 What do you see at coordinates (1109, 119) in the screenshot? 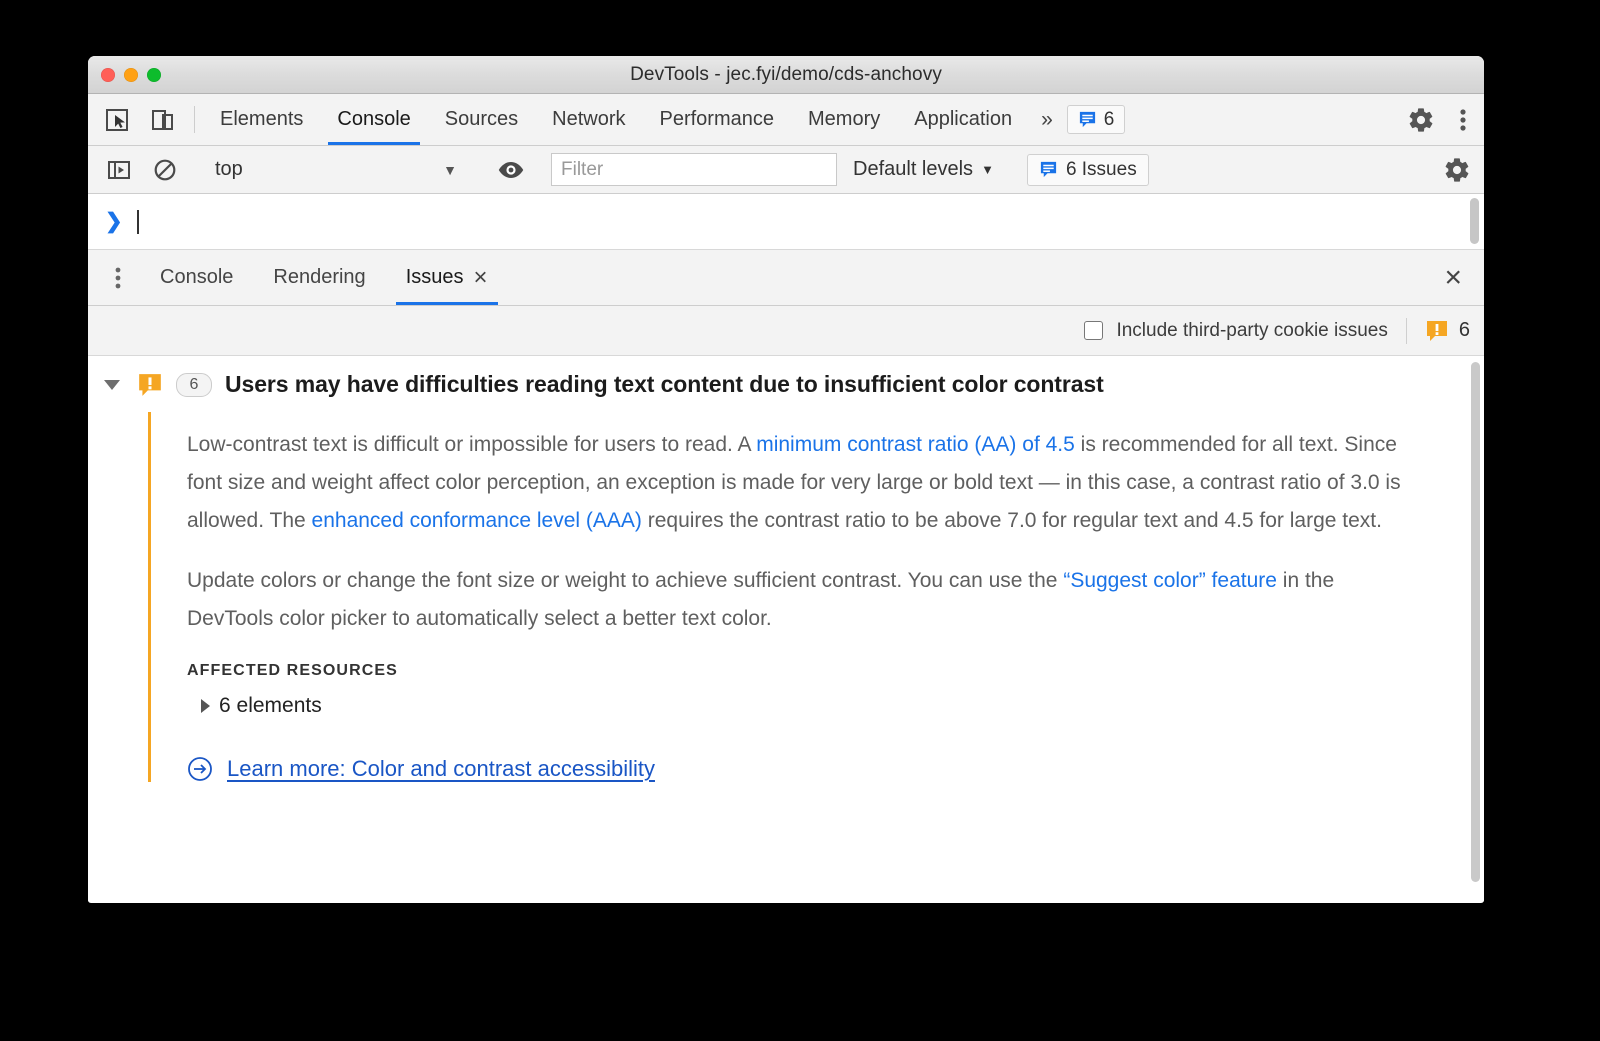
I see `issues-pill-count: 6` at bounding box center [1109, 119].